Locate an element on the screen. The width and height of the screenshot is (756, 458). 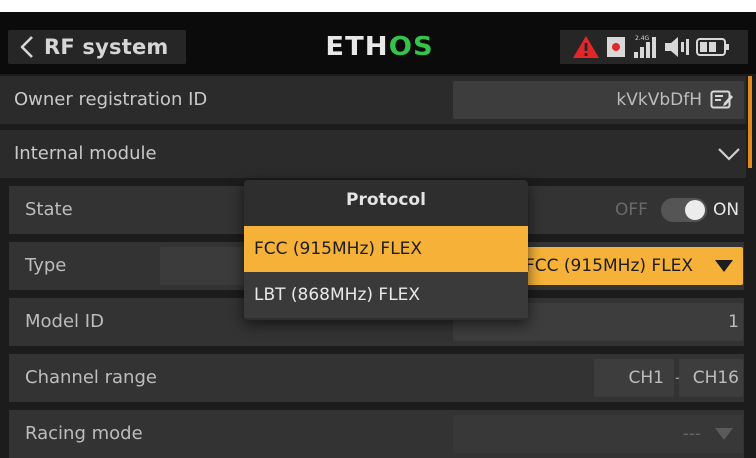
channel-end-value: CH16 is located at coordinates (715, 378).